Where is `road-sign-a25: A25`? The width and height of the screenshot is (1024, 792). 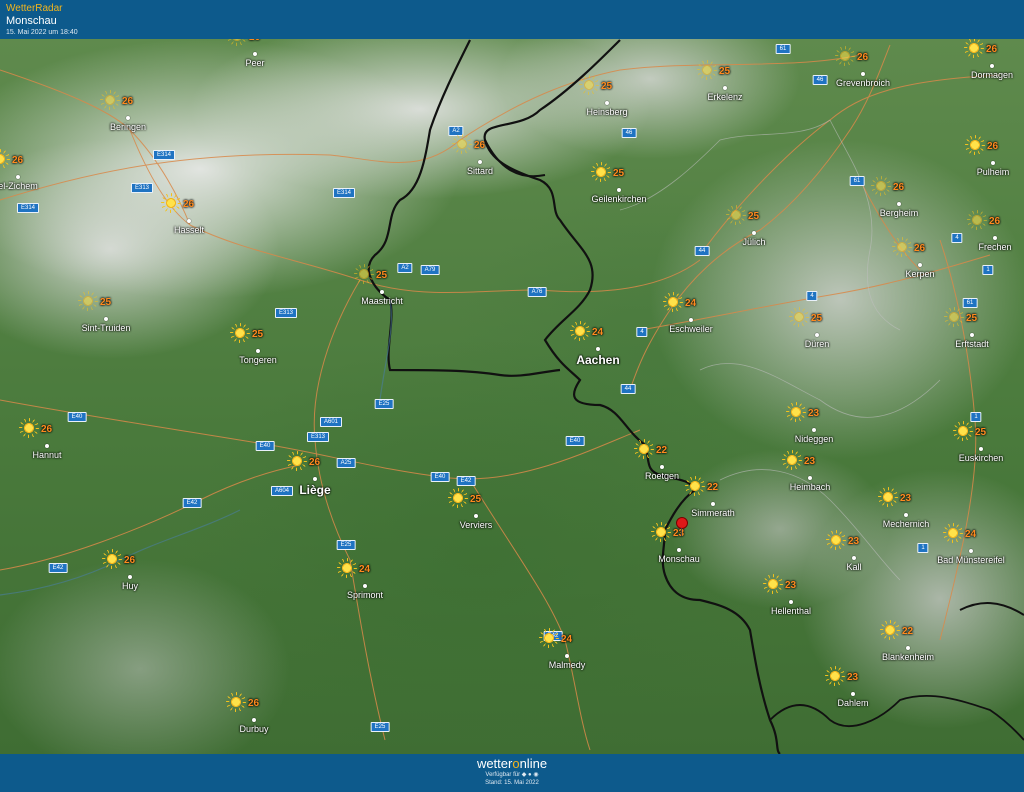
road-sign-a25: A25 is located at coordinates (346, 463).